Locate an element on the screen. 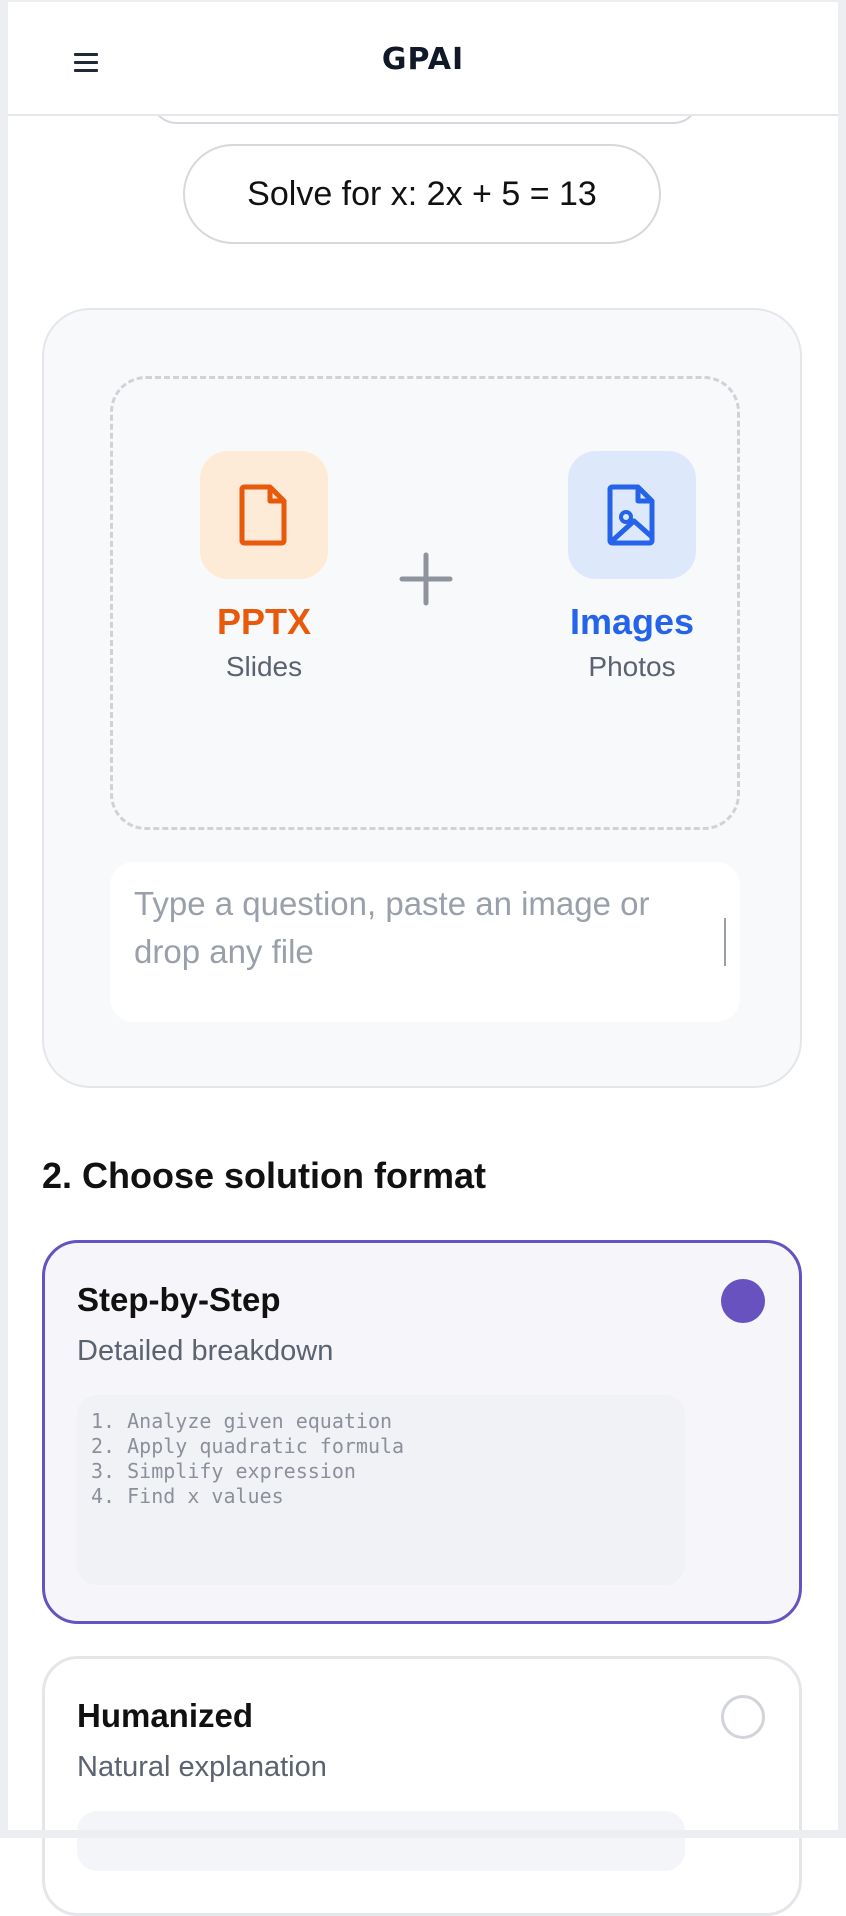 The width and height of the screenshot is (846, 1916). preview-line: 2. Apply quadratic formula is located at coordinates (248, 1446).